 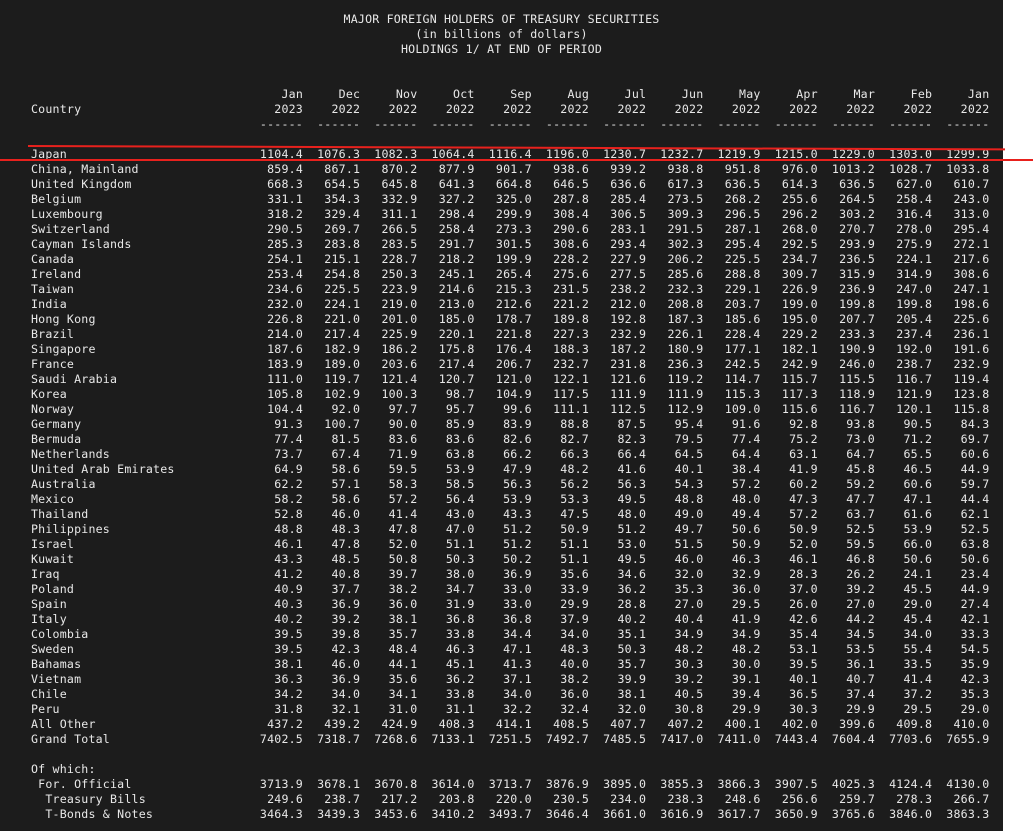 I want to click on holding-value: 237.4, so click(x=914, y=334).